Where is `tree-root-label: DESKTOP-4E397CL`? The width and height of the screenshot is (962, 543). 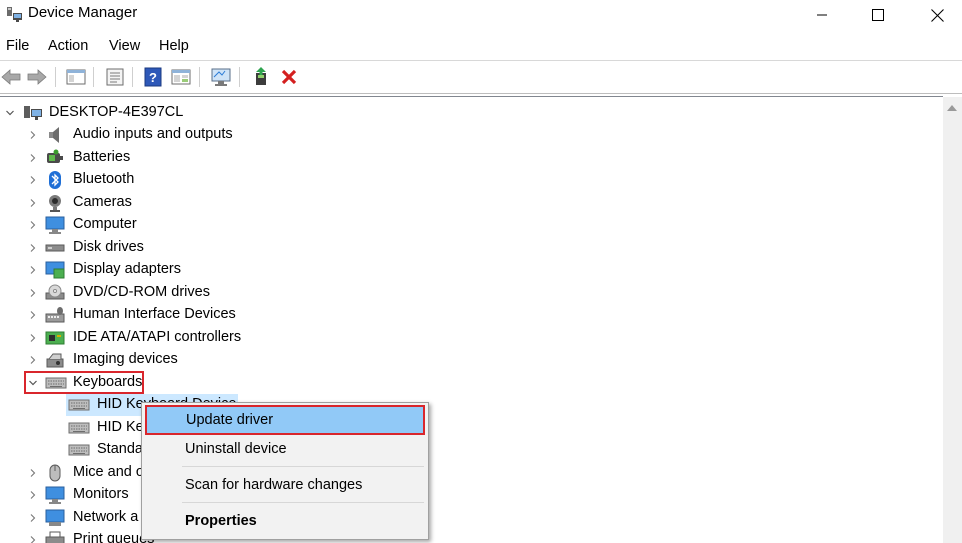
tree-root-label: DESKTOP-4E397CL is located at coordinates (116, 112).